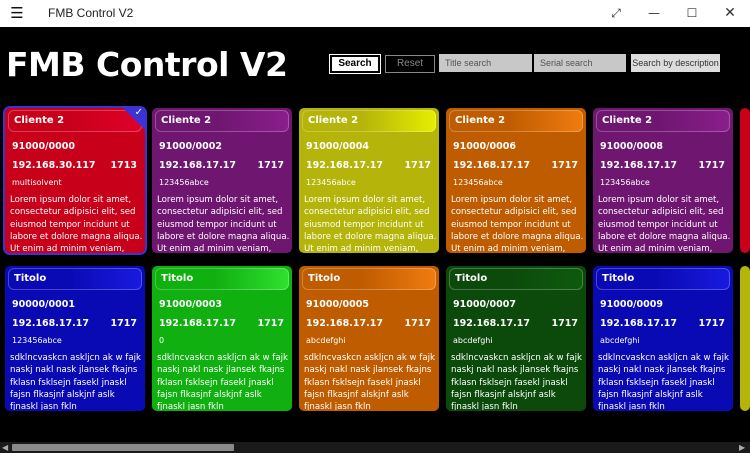  What do you see at coordinates (17, 13) in the screenshot?
I see `hamburger-icon: ☰` at bounding box center [17, 13].